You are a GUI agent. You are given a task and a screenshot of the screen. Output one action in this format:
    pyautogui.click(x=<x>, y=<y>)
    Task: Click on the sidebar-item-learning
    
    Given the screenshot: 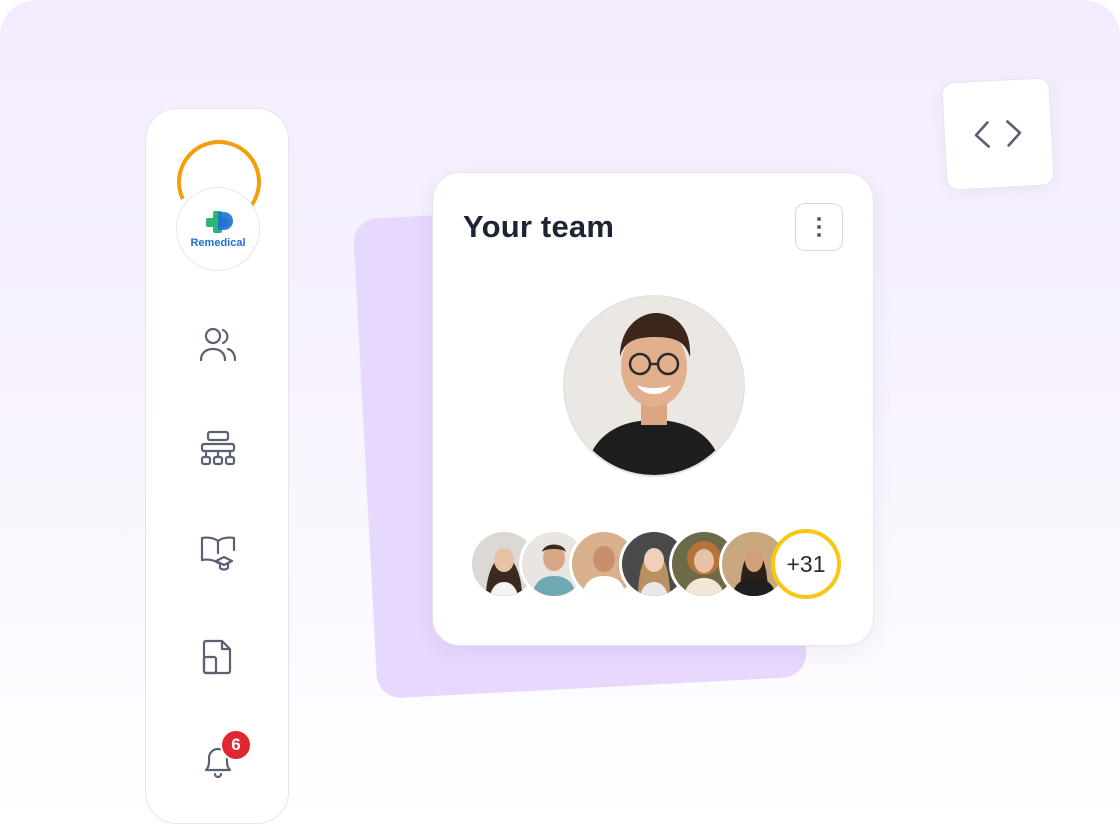 What is the action you would take?
    pyautogui.click(x=218, y=553)
    